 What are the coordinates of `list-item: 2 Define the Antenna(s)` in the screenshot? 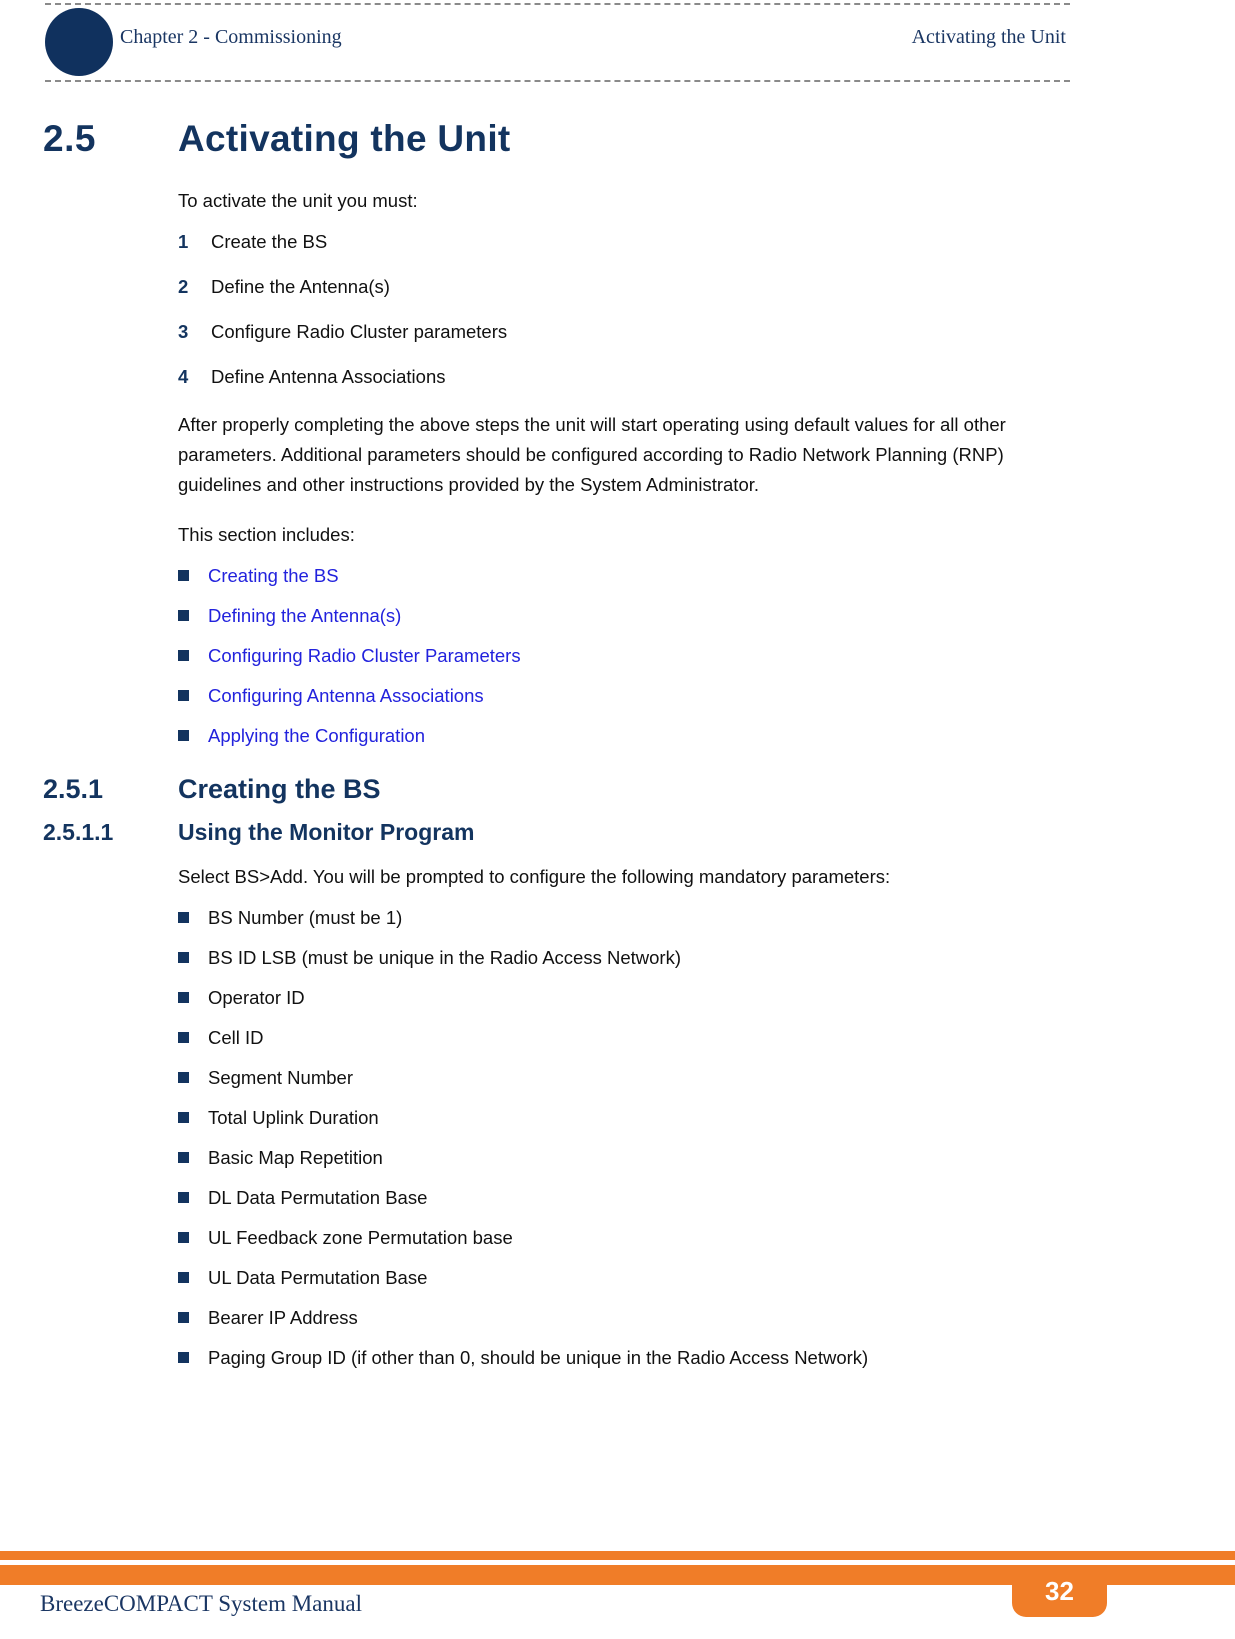 It's located at (617, 287).